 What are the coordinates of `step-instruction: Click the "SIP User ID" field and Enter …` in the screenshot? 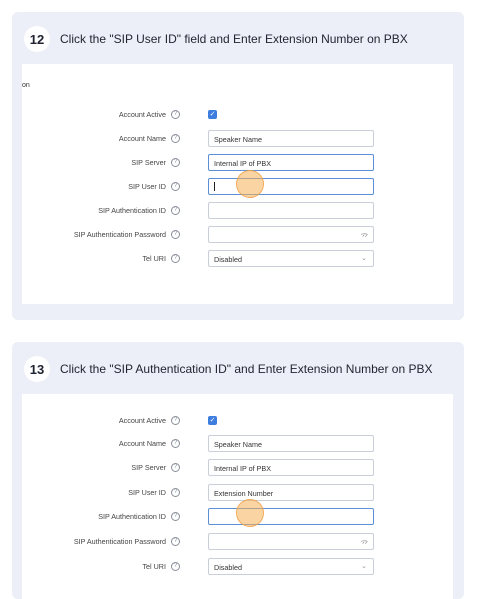 It's located at (234, 39).